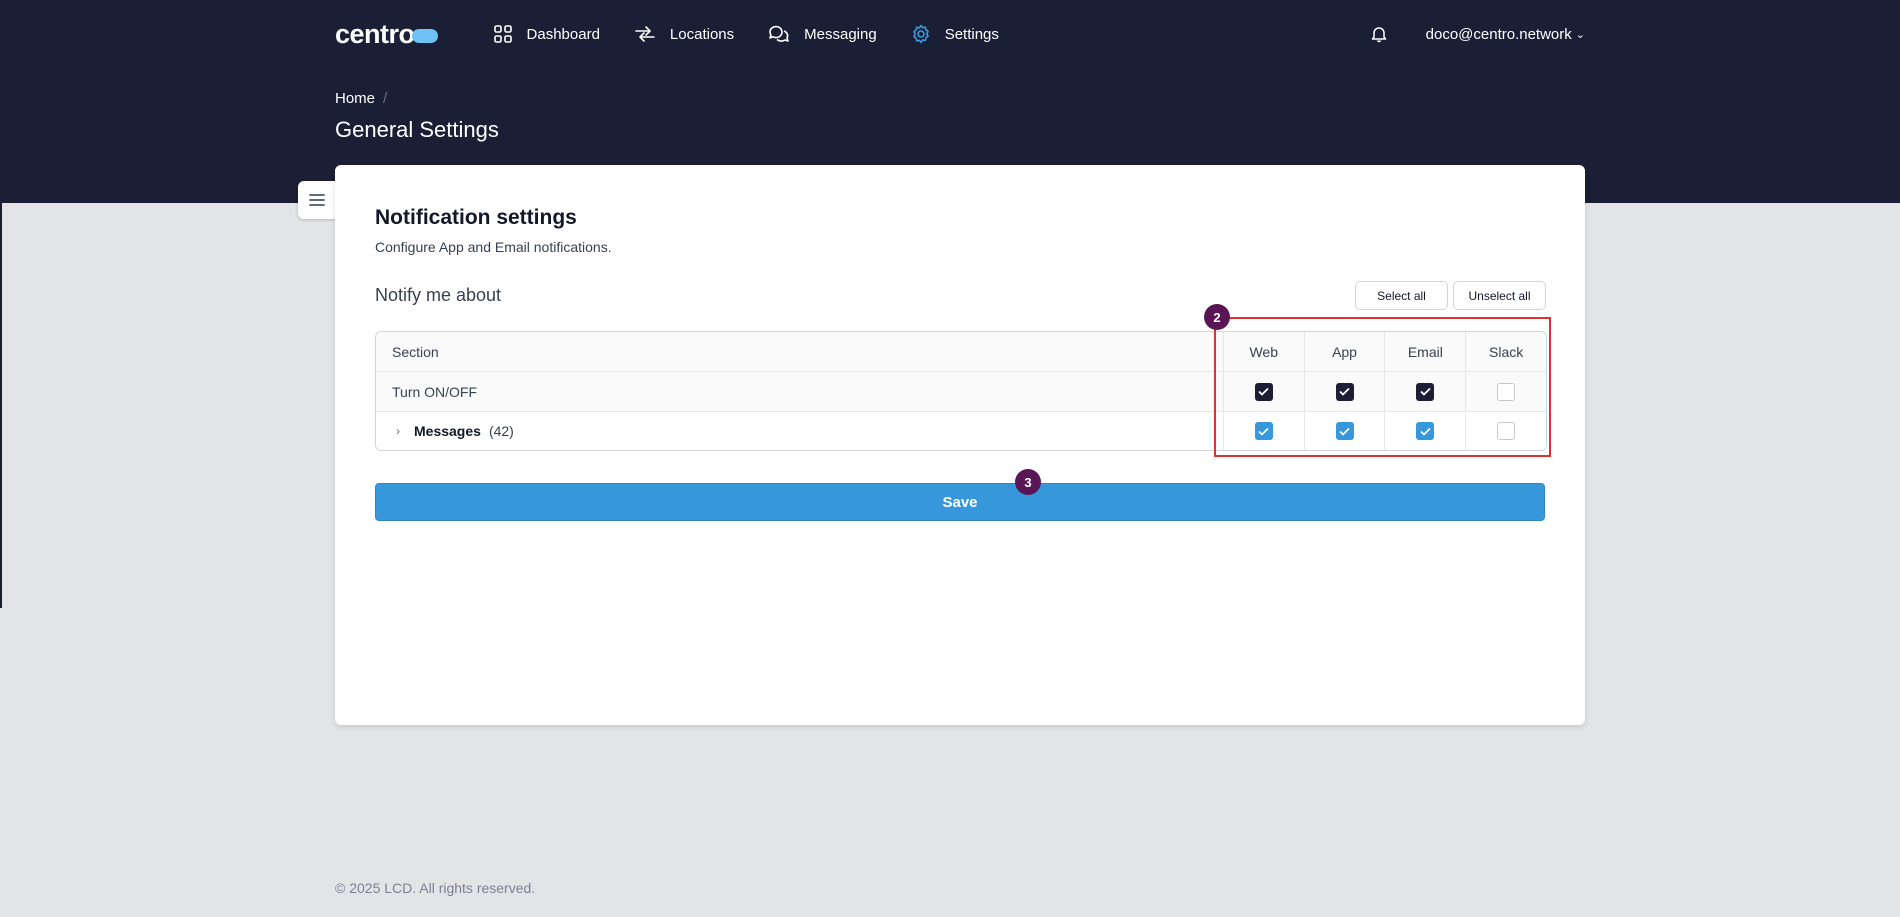  Describe the element at coordinates (493, 247) in the screenshot. I see `card-subtitle: Configure App and Email notifications.` at that location.